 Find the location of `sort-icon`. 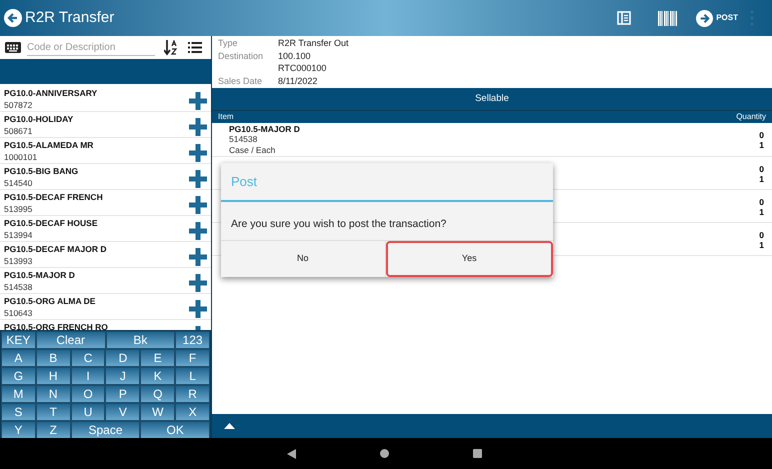

sort-icon is located at coordinates (171, 48).